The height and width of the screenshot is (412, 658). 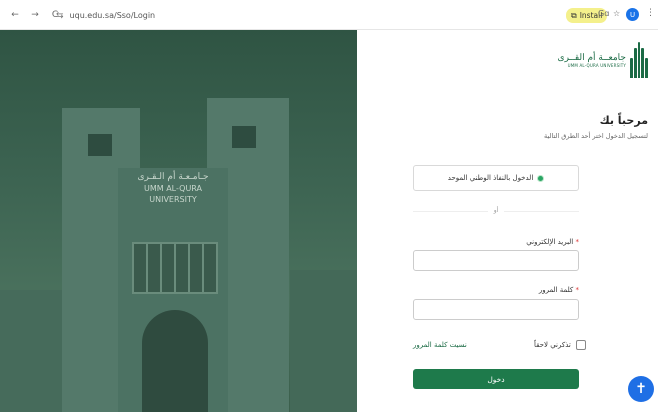 What do you see at coordinates (641, 389) in the screenshot?
I see `accessibility-icon: ✝` at bounding box center [641, 389].